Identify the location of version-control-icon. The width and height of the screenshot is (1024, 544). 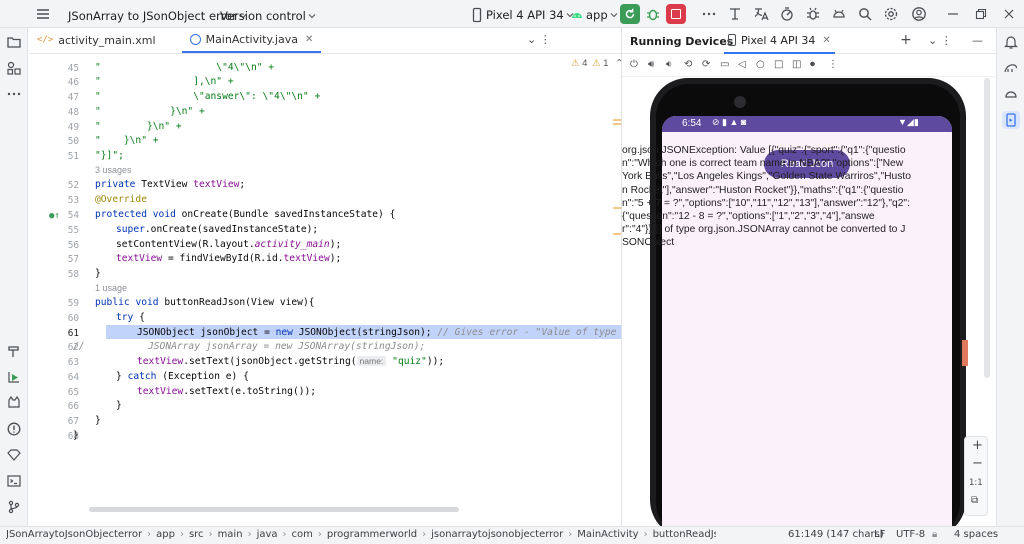
(14, 507).